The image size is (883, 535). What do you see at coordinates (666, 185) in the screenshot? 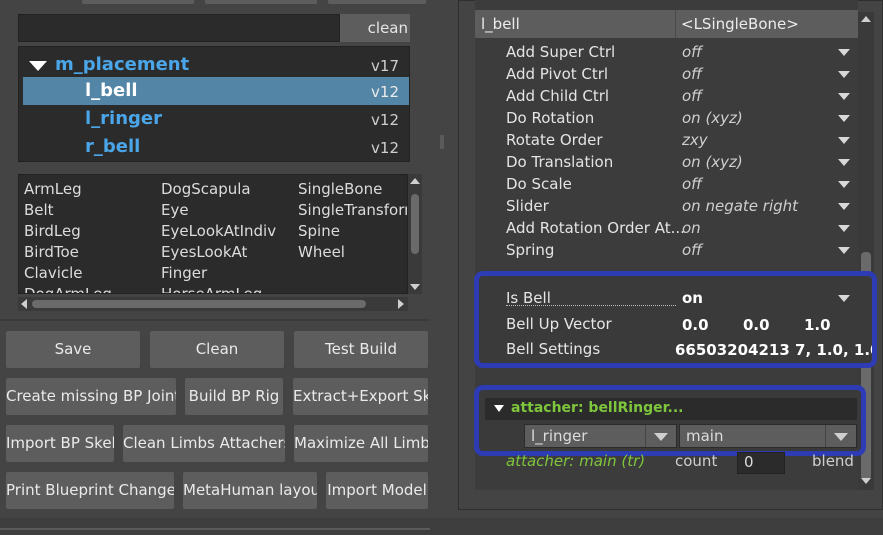
I see `attribute-row: Do Scale off` at bounding box center [666, 185].